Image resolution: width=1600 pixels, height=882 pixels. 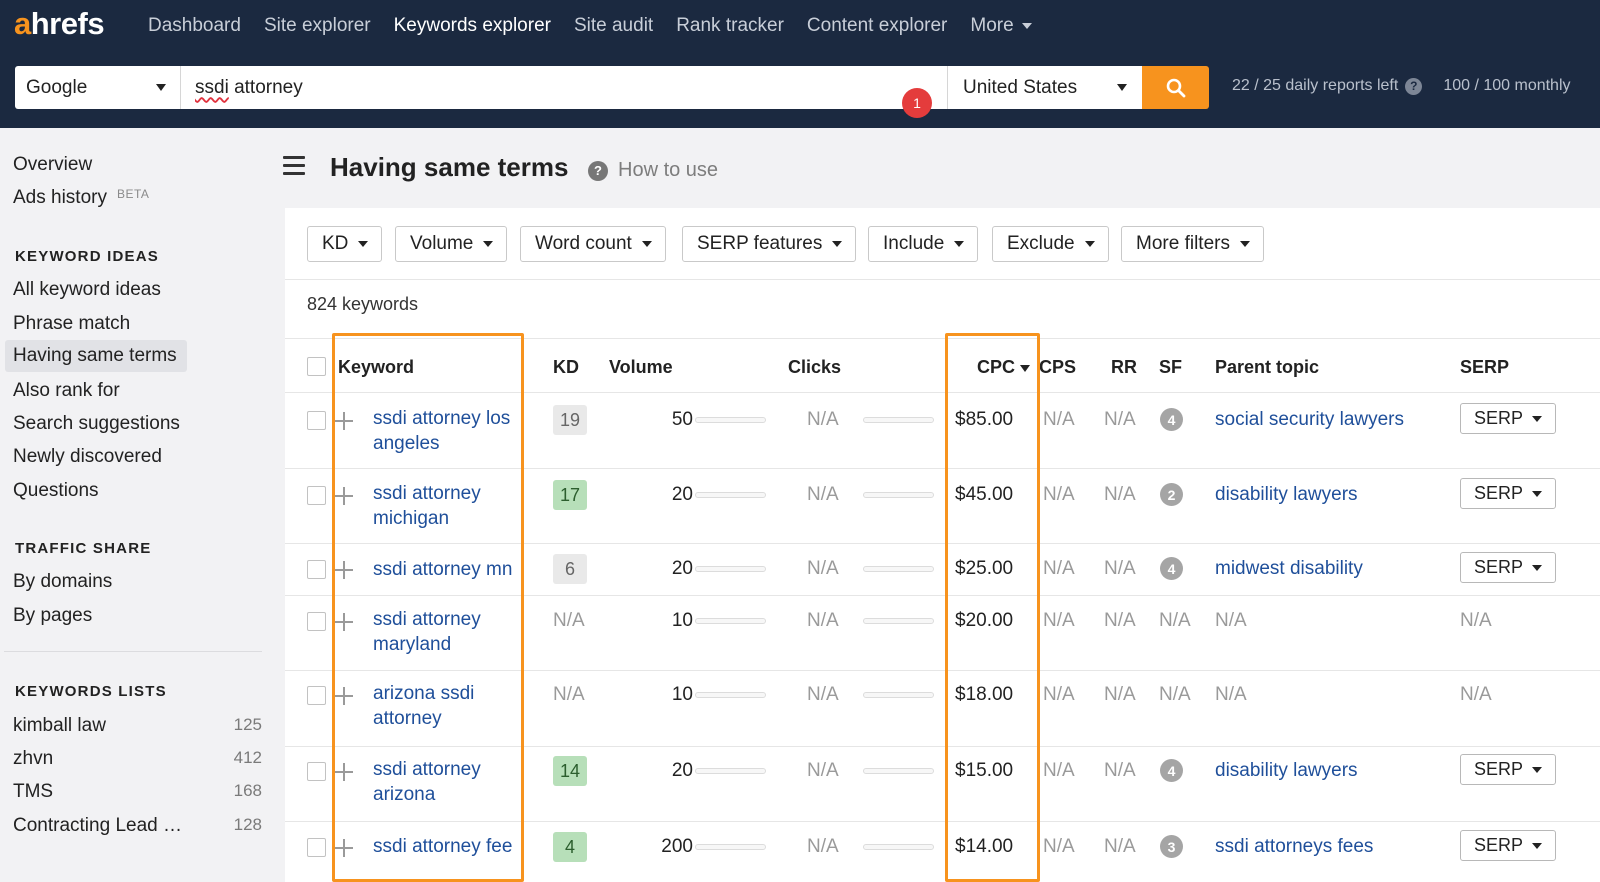 What do you see at coordinates (295, 166) in the screenshot?
I see `hamburger-menu-icon` at bounding box center [295, 166].